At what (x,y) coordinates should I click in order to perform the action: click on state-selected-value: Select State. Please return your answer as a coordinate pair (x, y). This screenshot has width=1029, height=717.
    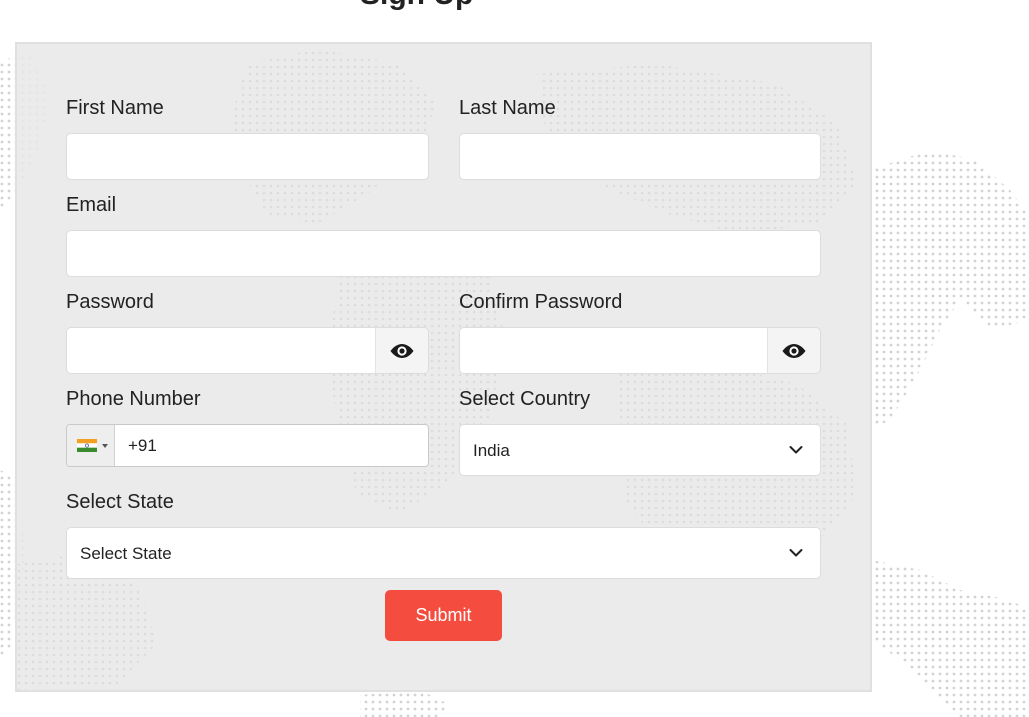
    Looking at the image, I should click on (126, 553).